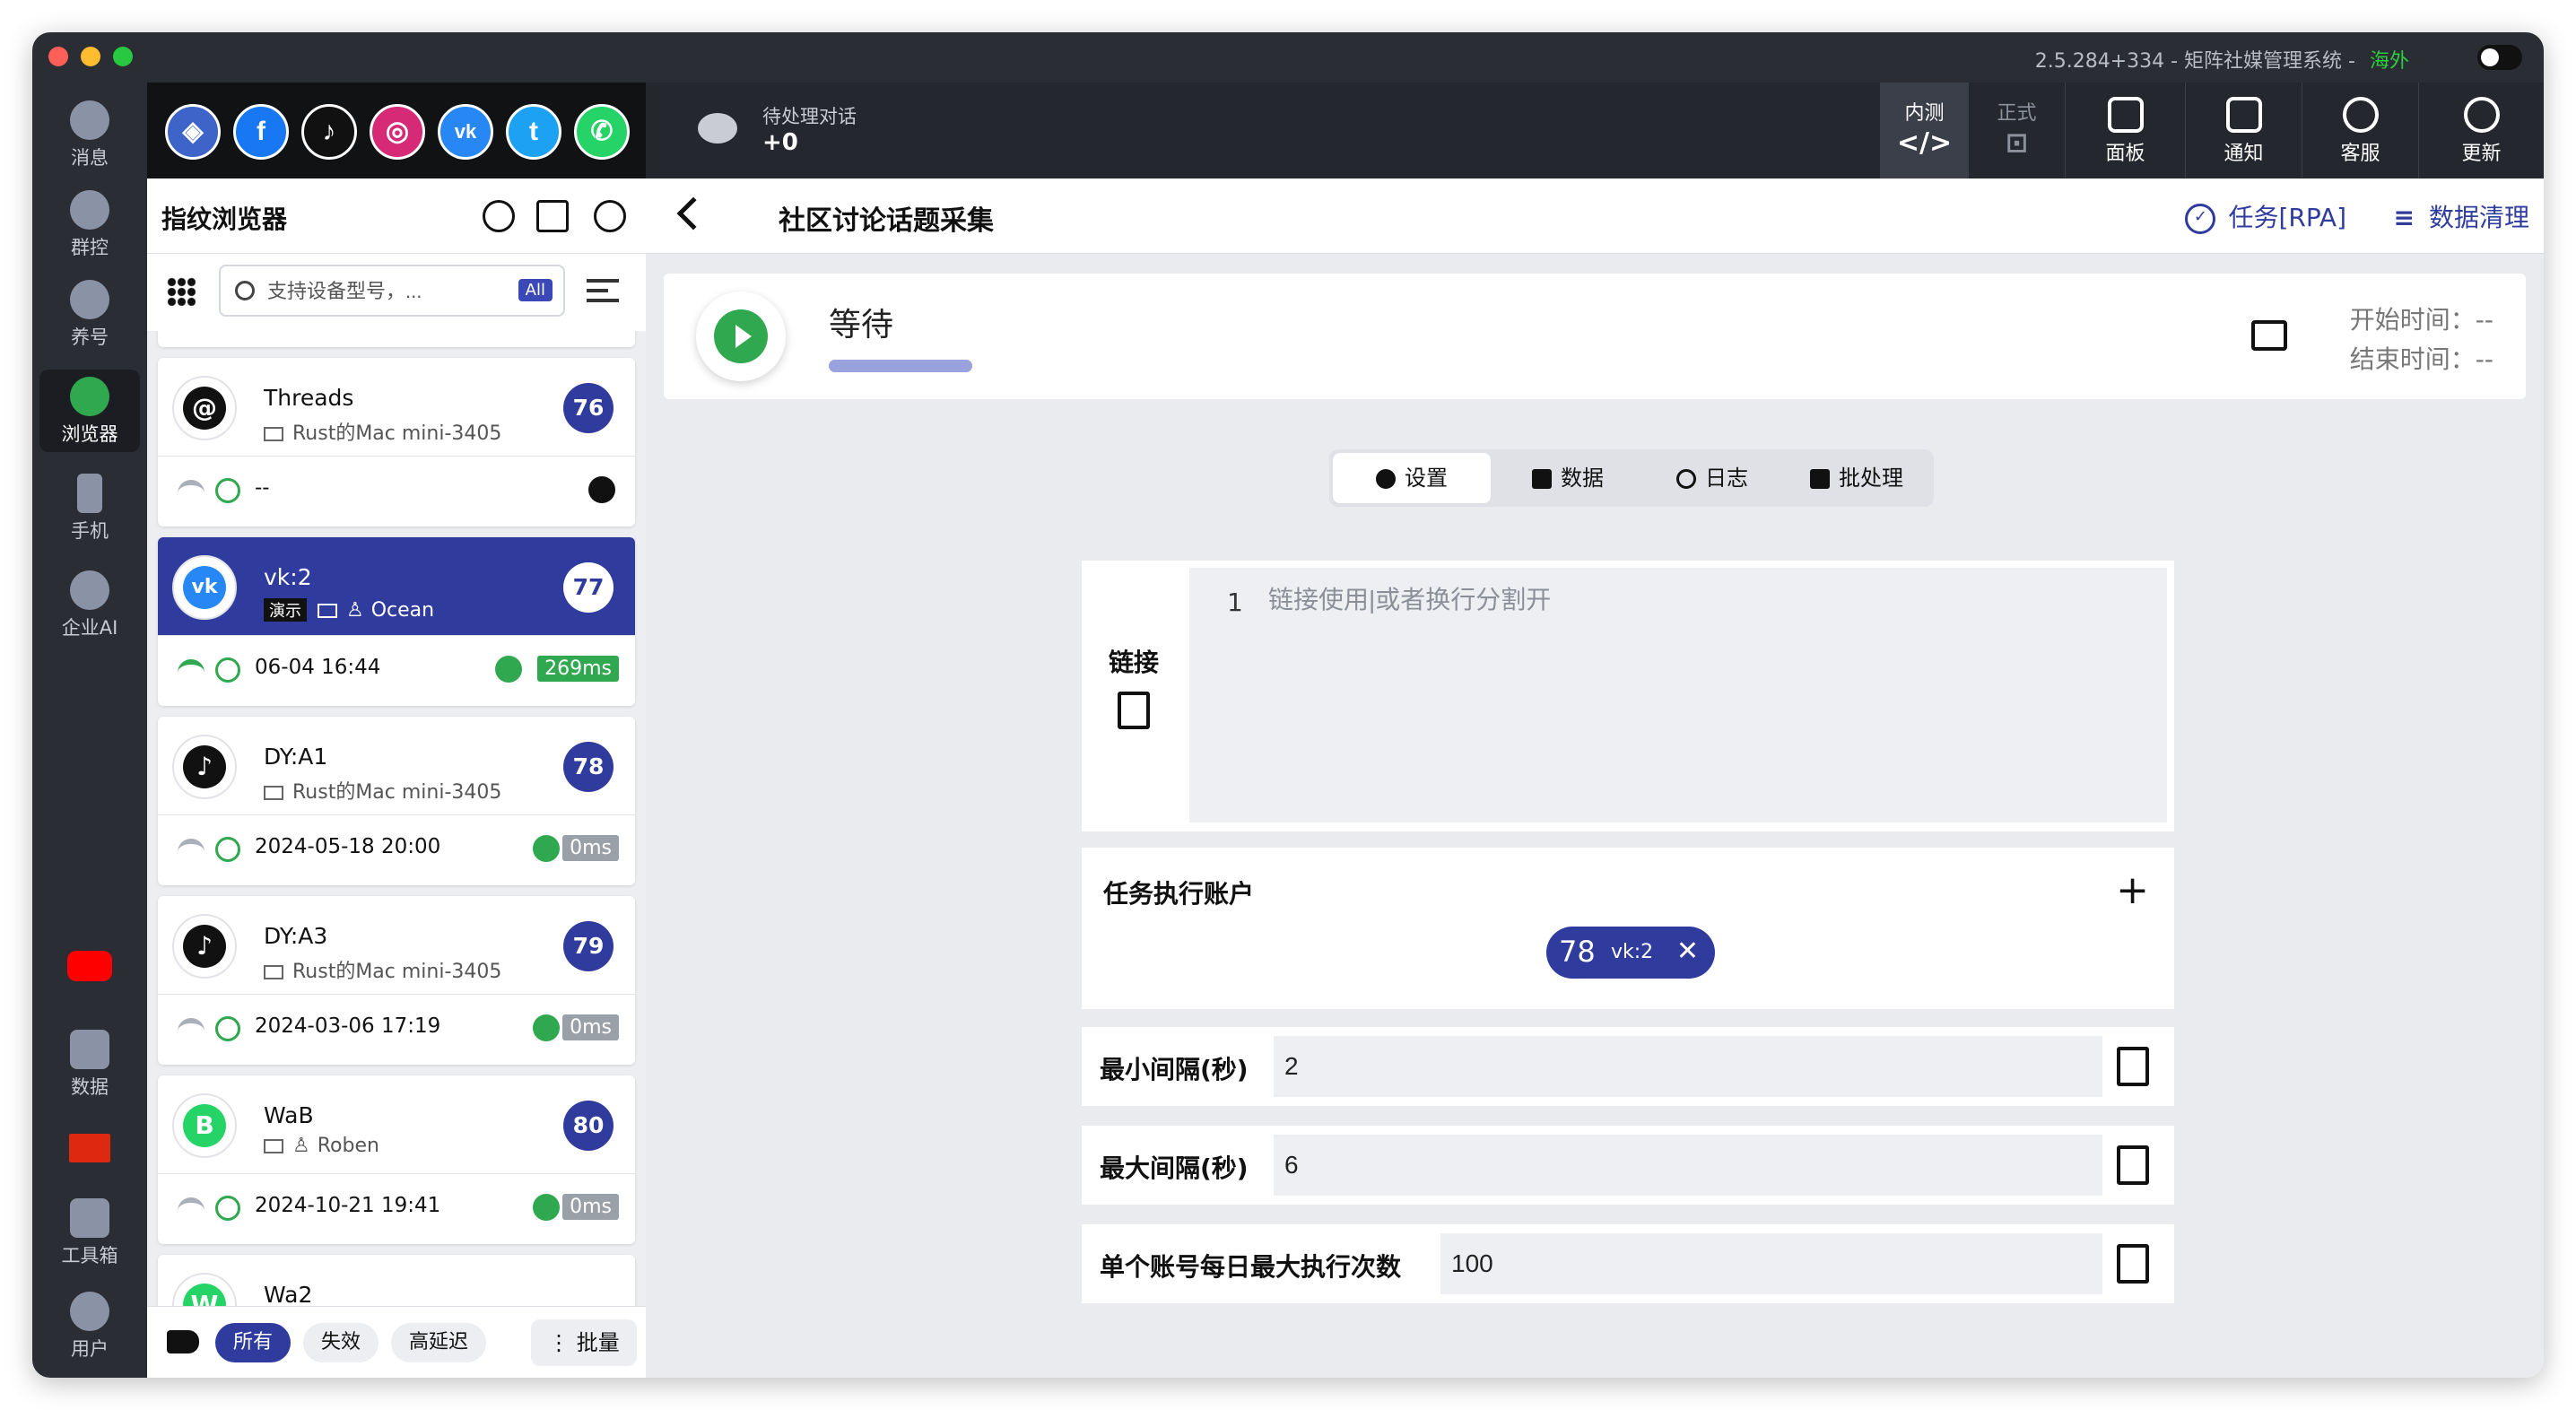 This screenshot has width=2576, height=1410. Describe the element at coordinates (396, 945) in the screenshot. I see `card-top: ♪ DY:A3 Rust的Mac mini-3405 79` at that location.